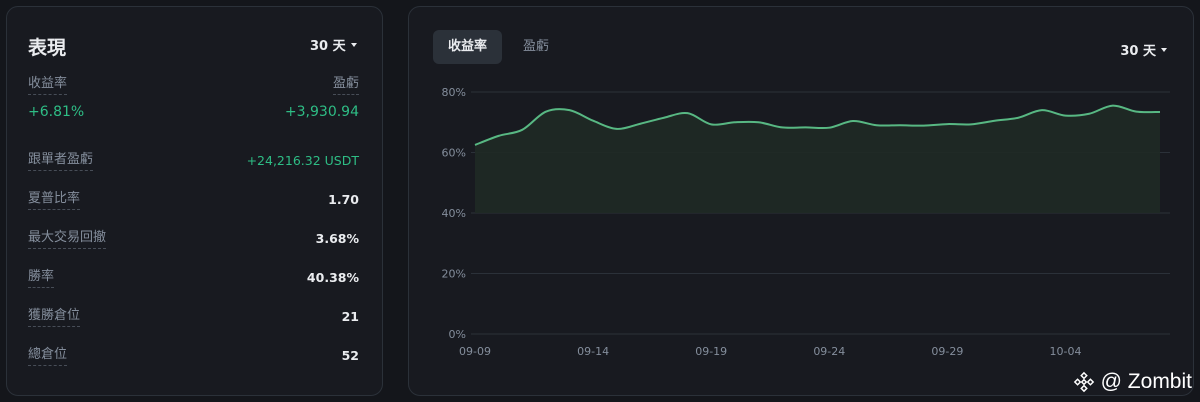  Describe the element at coordinates (193, 279) in the screenshot. I see `stat-row-win-rate: 勝率 40.38%` at that location.